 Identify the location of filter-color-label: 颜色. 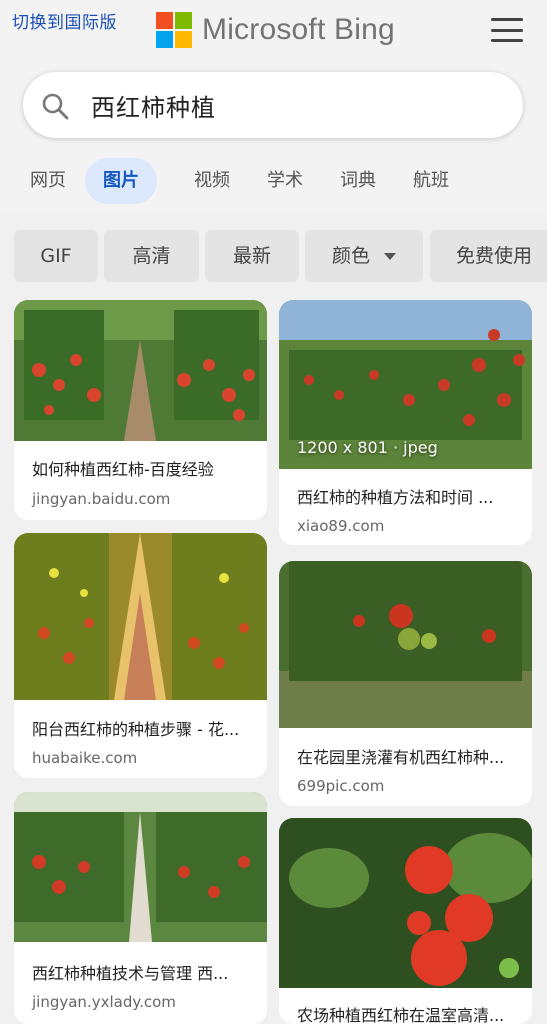
(350, 256).